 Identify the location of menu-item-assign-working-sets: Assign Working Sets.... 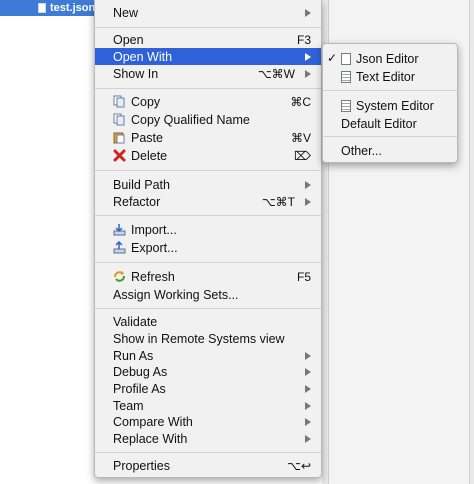
(208, 294).